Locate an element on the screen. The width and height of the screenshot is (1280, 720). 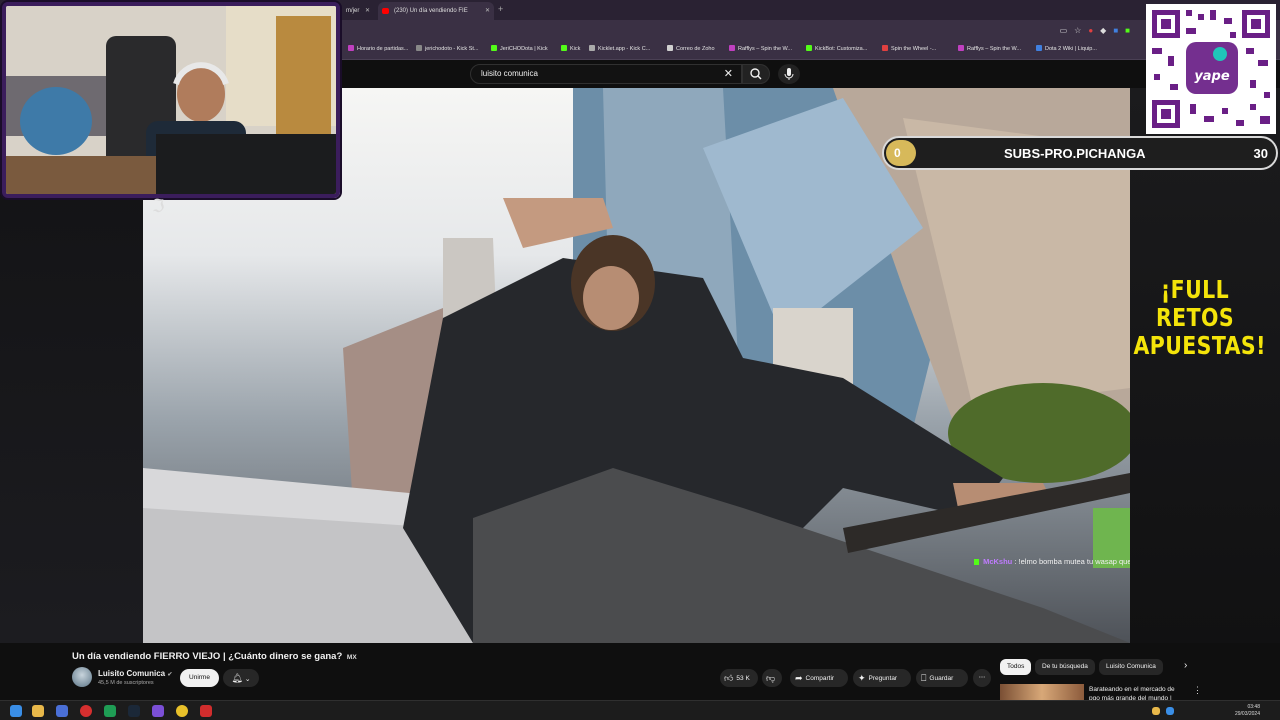
notifications-button: 🔔︎ ⌄ is located at coordinates (241, 678).